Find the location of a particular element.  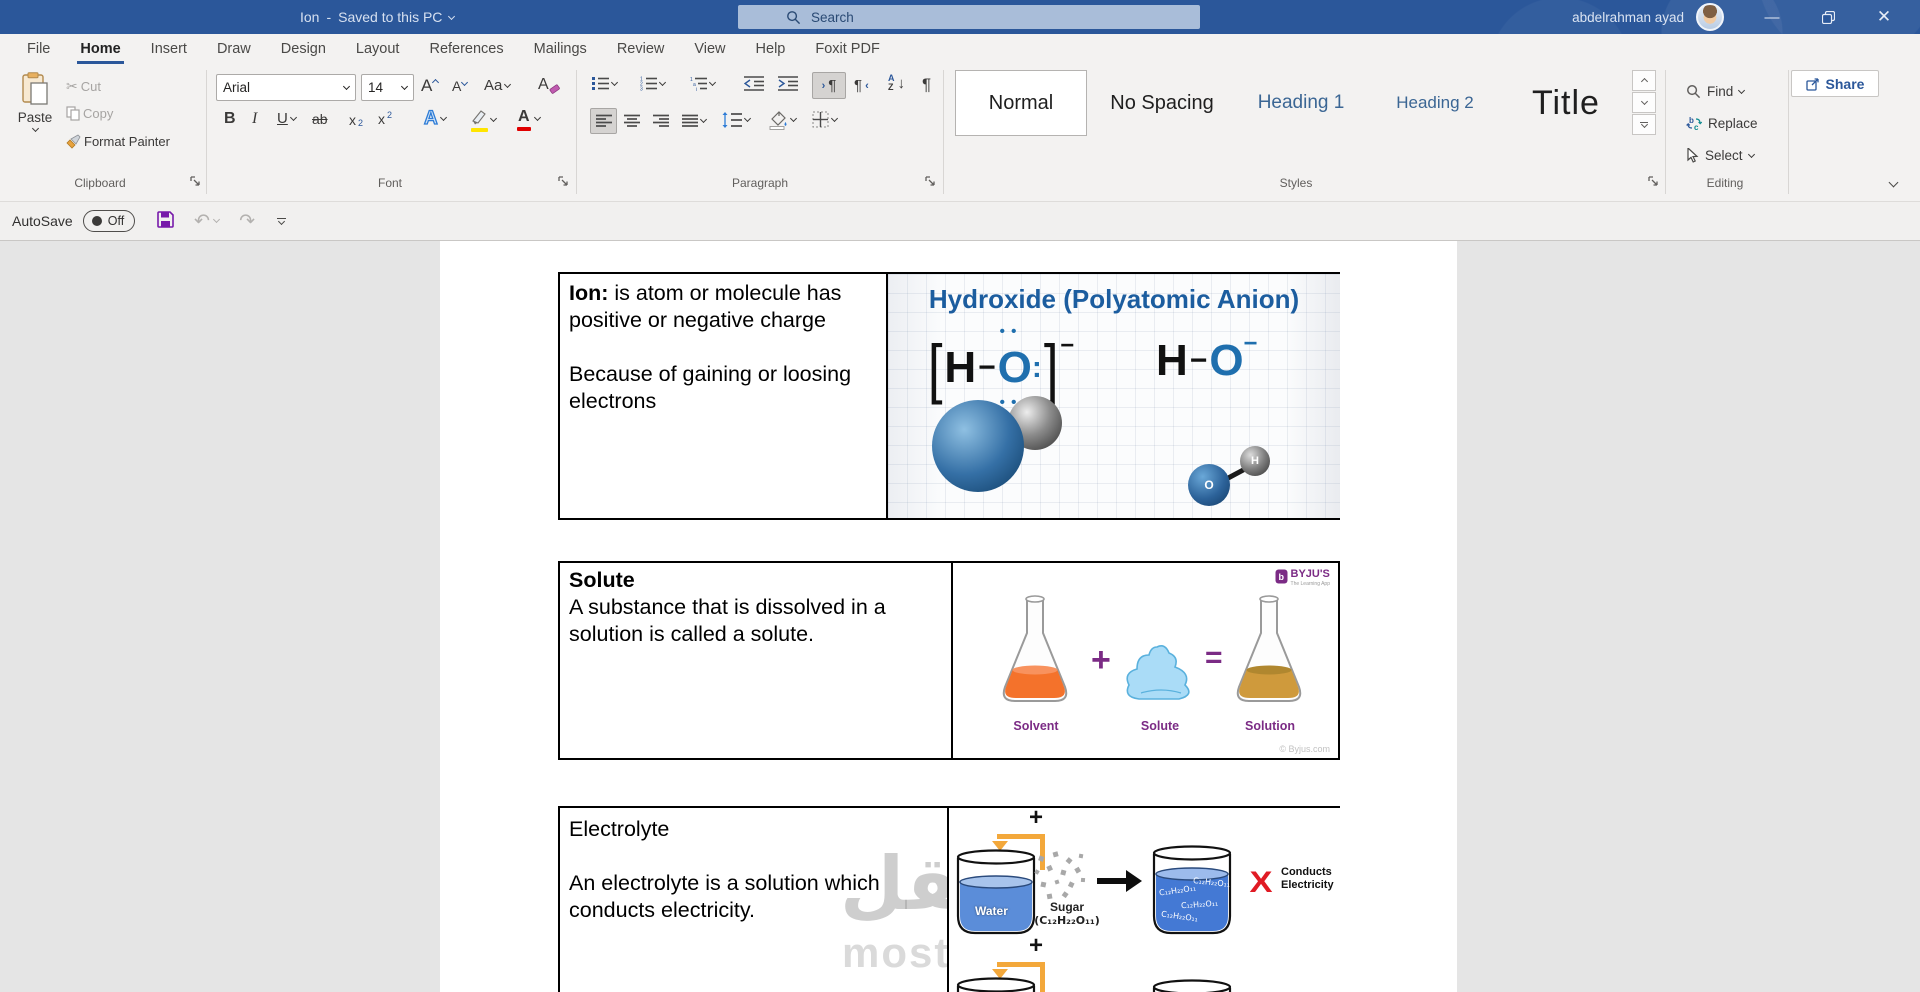

font-color-chevron-icon is located at coordinates (537, 117).